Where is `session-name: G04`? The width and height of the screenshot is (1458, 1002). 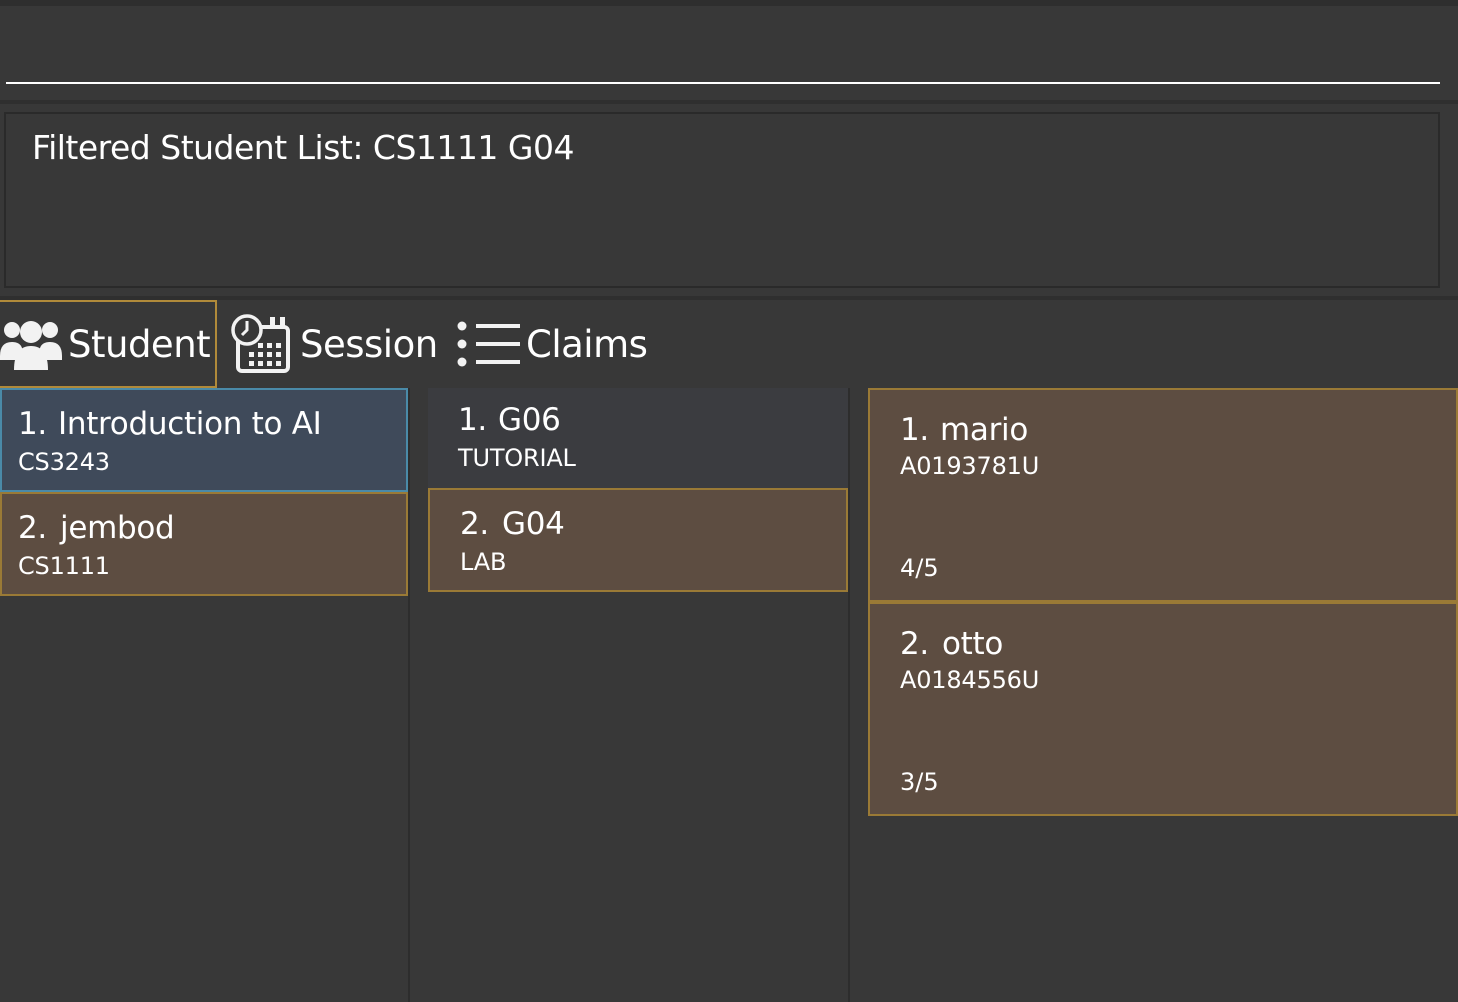
session-name: G04 is located at coordinates (533, 524).